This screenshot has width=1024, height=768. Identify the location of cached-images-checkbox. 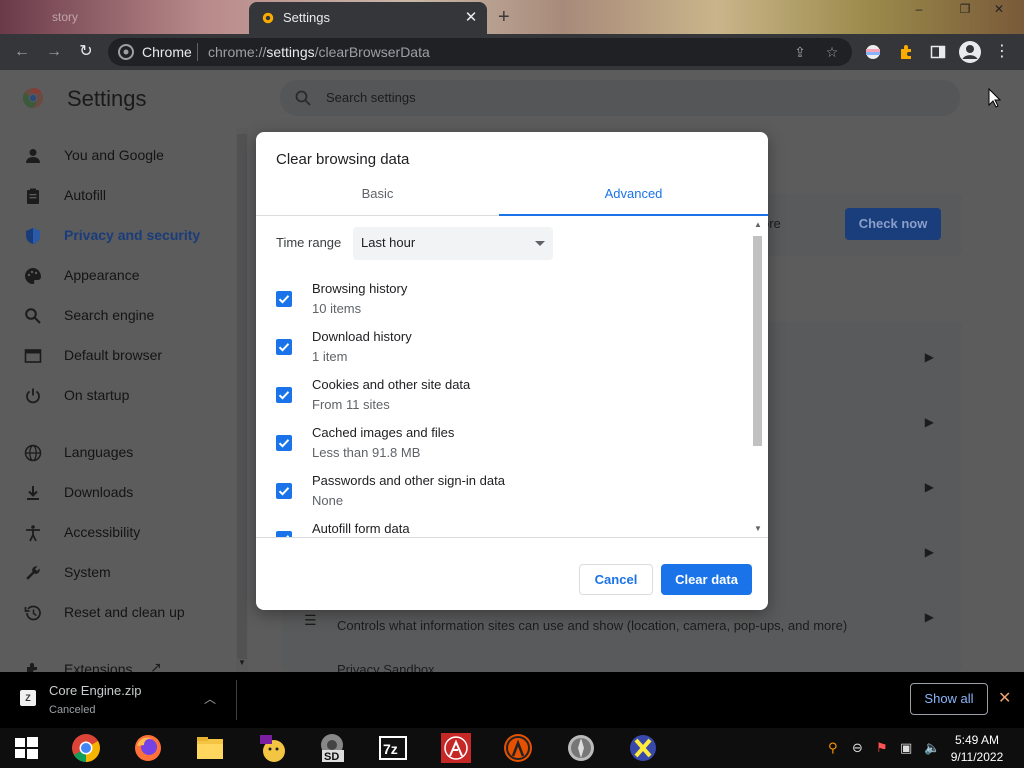
(284, 443).